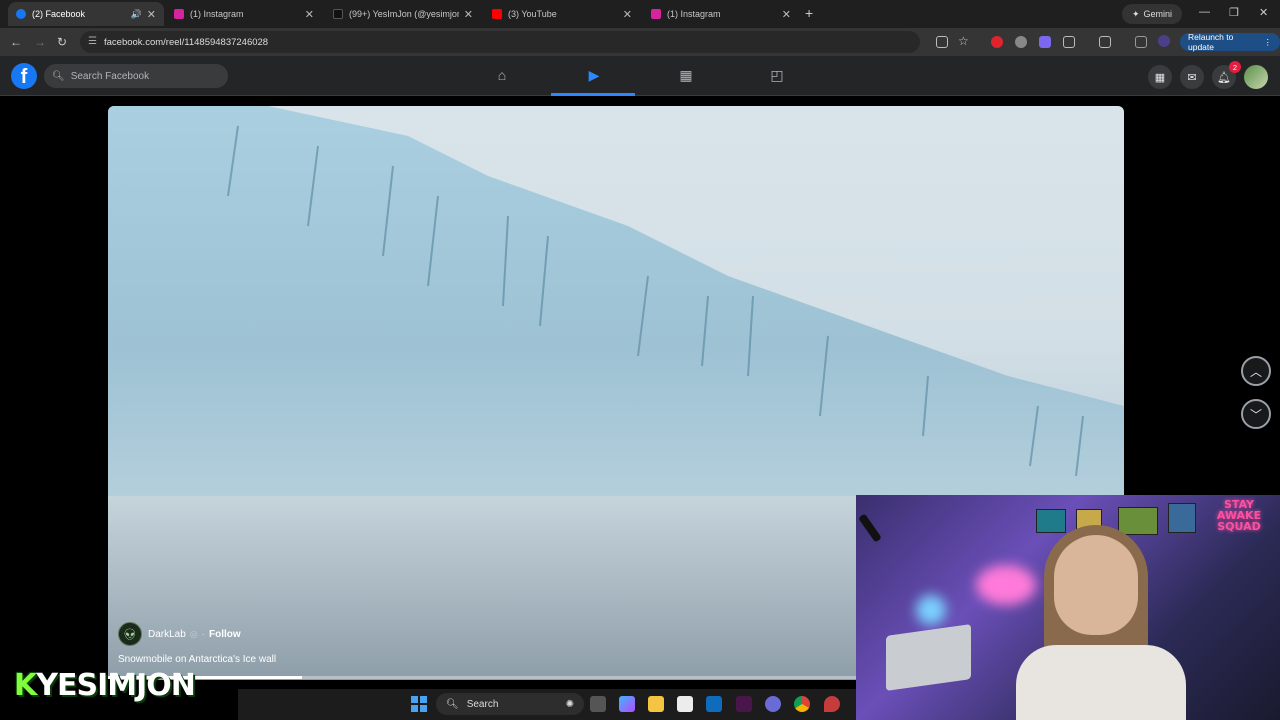 Image resolution: width=1280 pixels, height=720 pixels. Describe the element at coordinates (832, 704) in the screenshot. I see `maps-pin-icon` at that location.